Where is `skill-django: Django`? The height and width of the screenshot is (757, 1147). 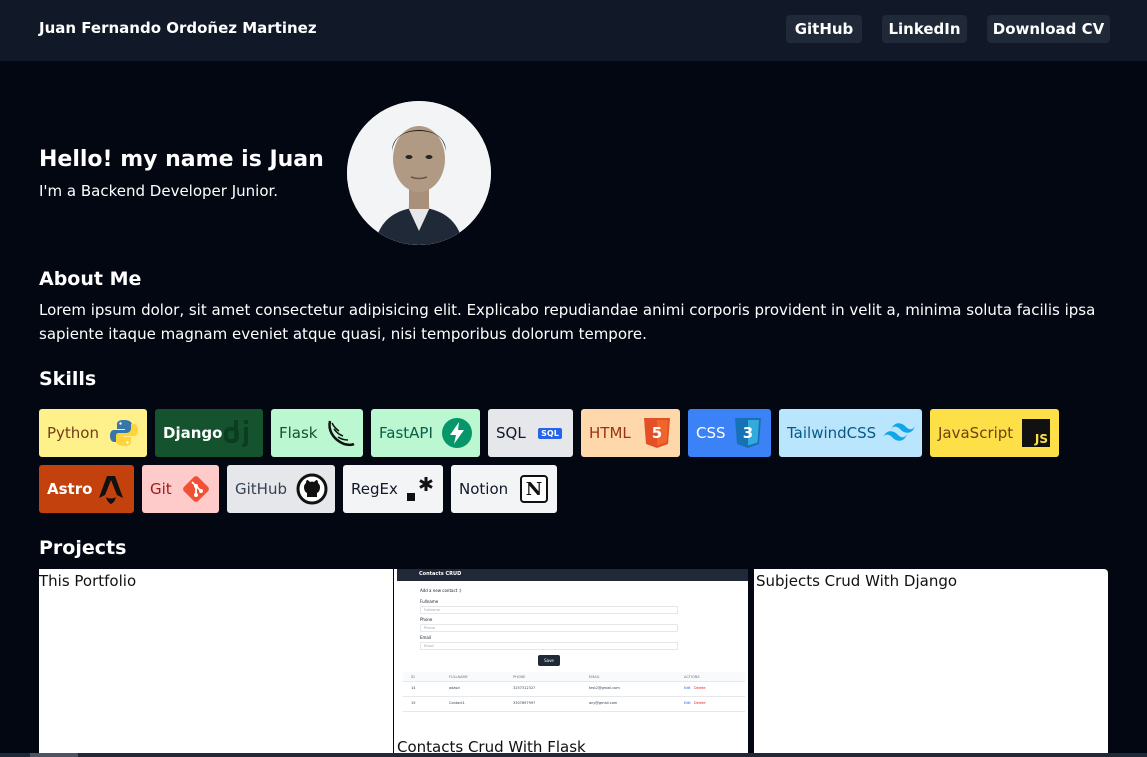 skill-django: Django is located at coordinates (209, 433).